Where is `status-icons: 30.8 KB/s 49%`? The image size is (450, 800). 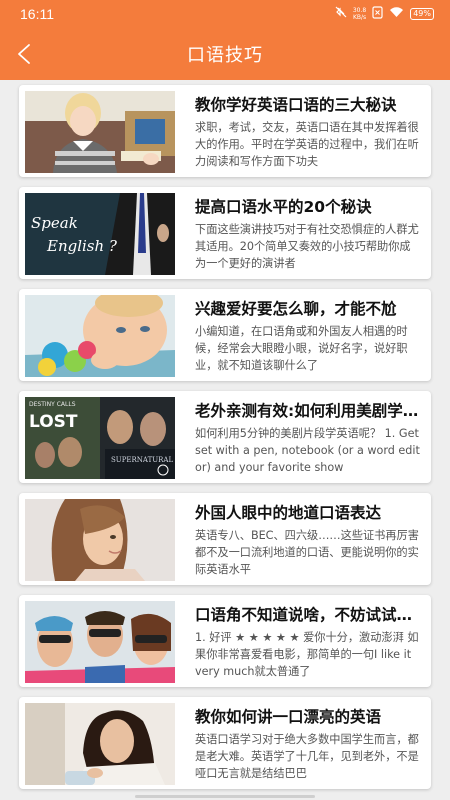
status-icons: 30.8 KB/s 49% is located at coordinates (384, 14).